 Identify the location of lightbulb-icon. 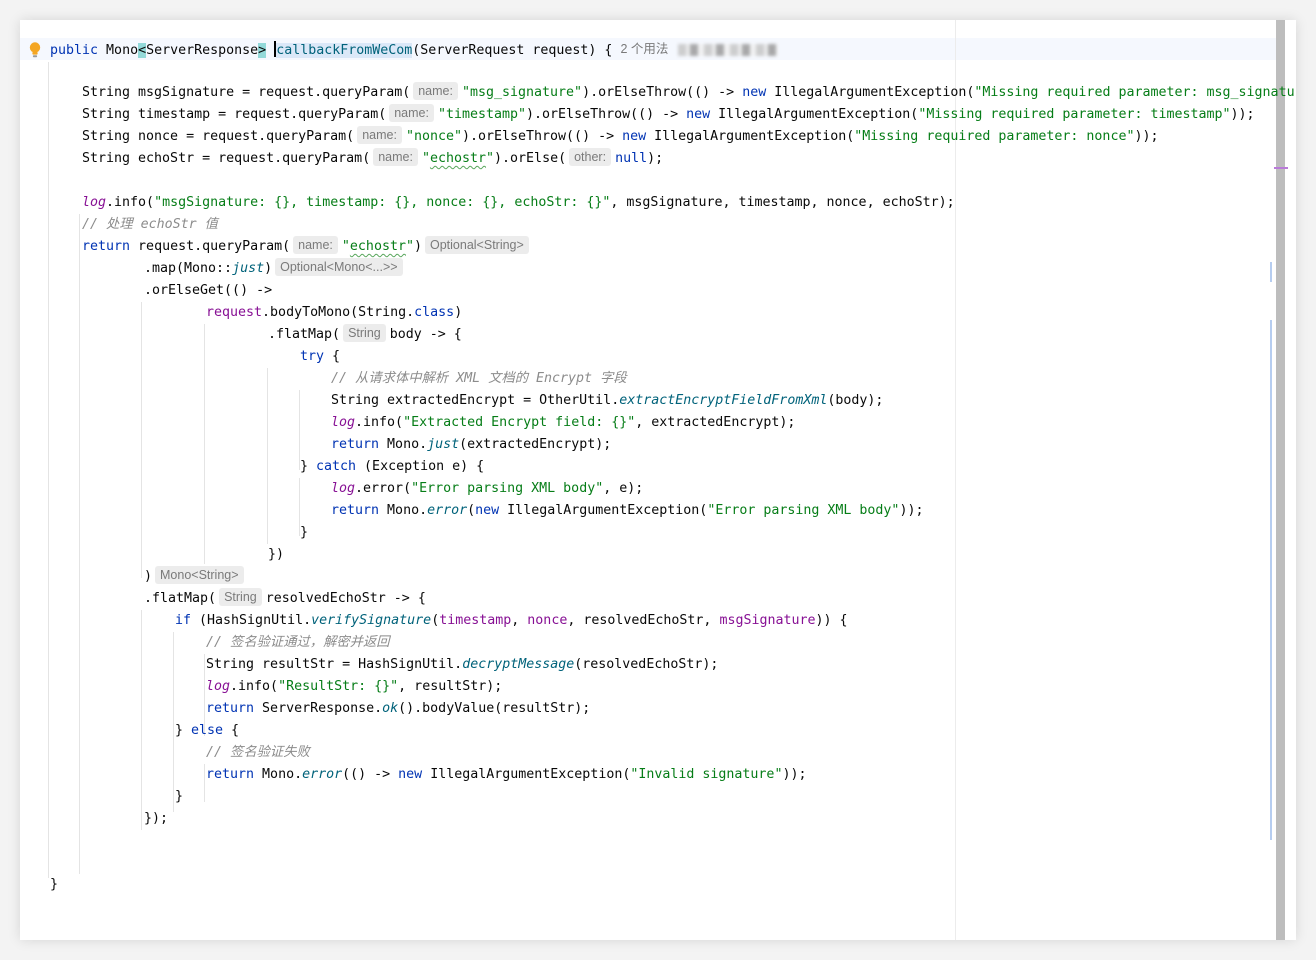
(35, 50).